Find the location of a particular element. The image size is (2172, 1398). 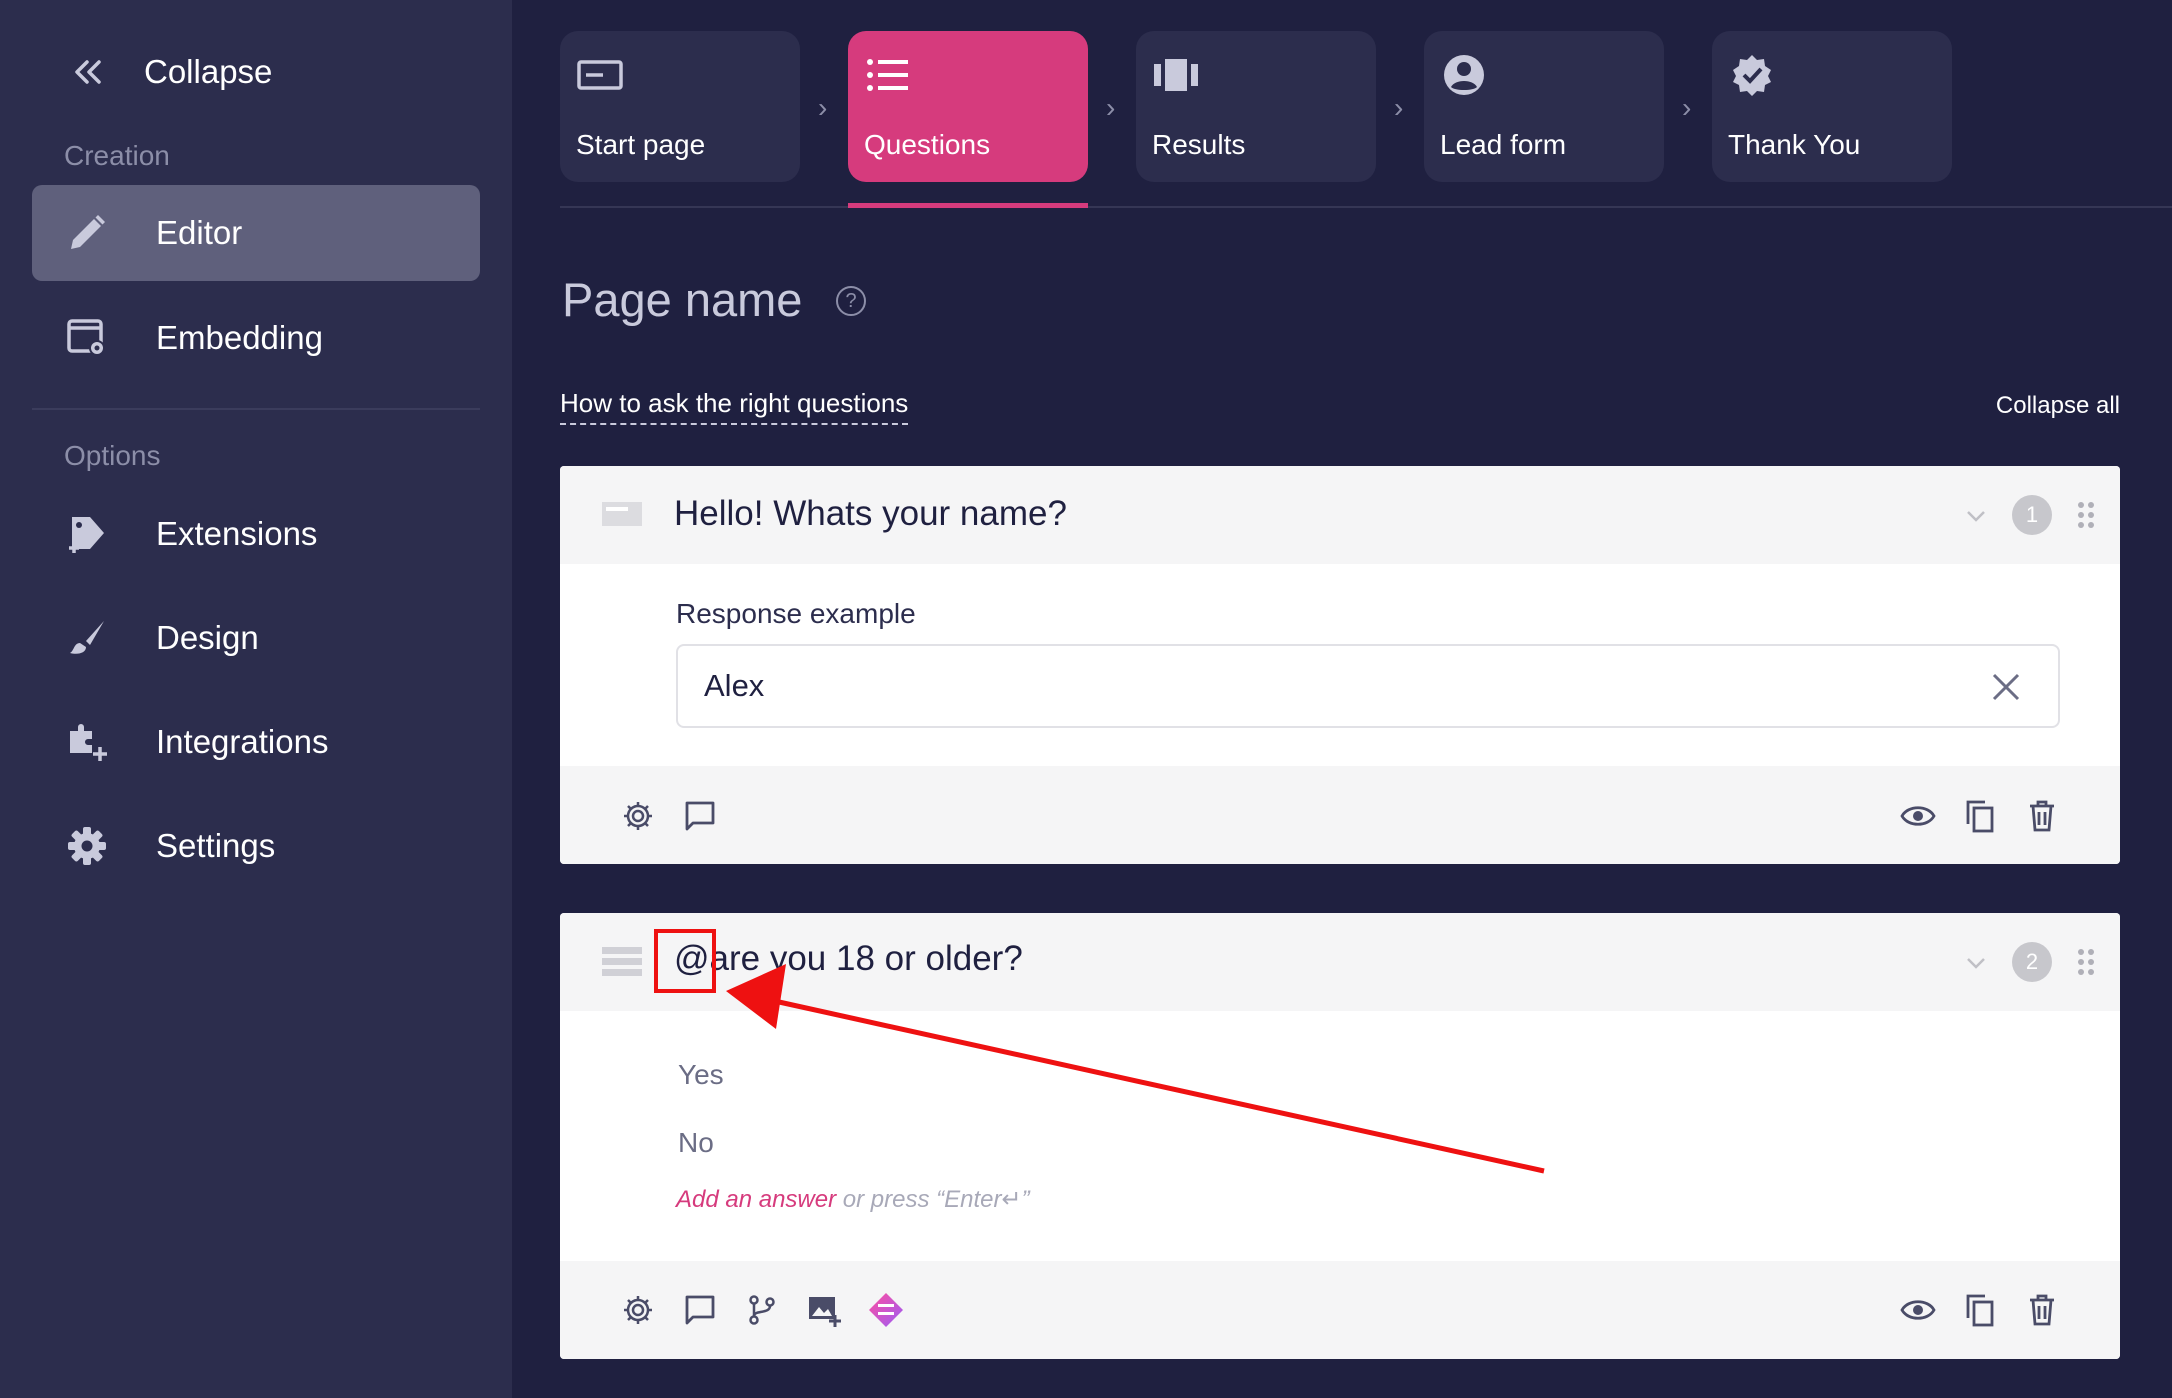

question-number-badge: 1 is located at coordinates (2032, 515).